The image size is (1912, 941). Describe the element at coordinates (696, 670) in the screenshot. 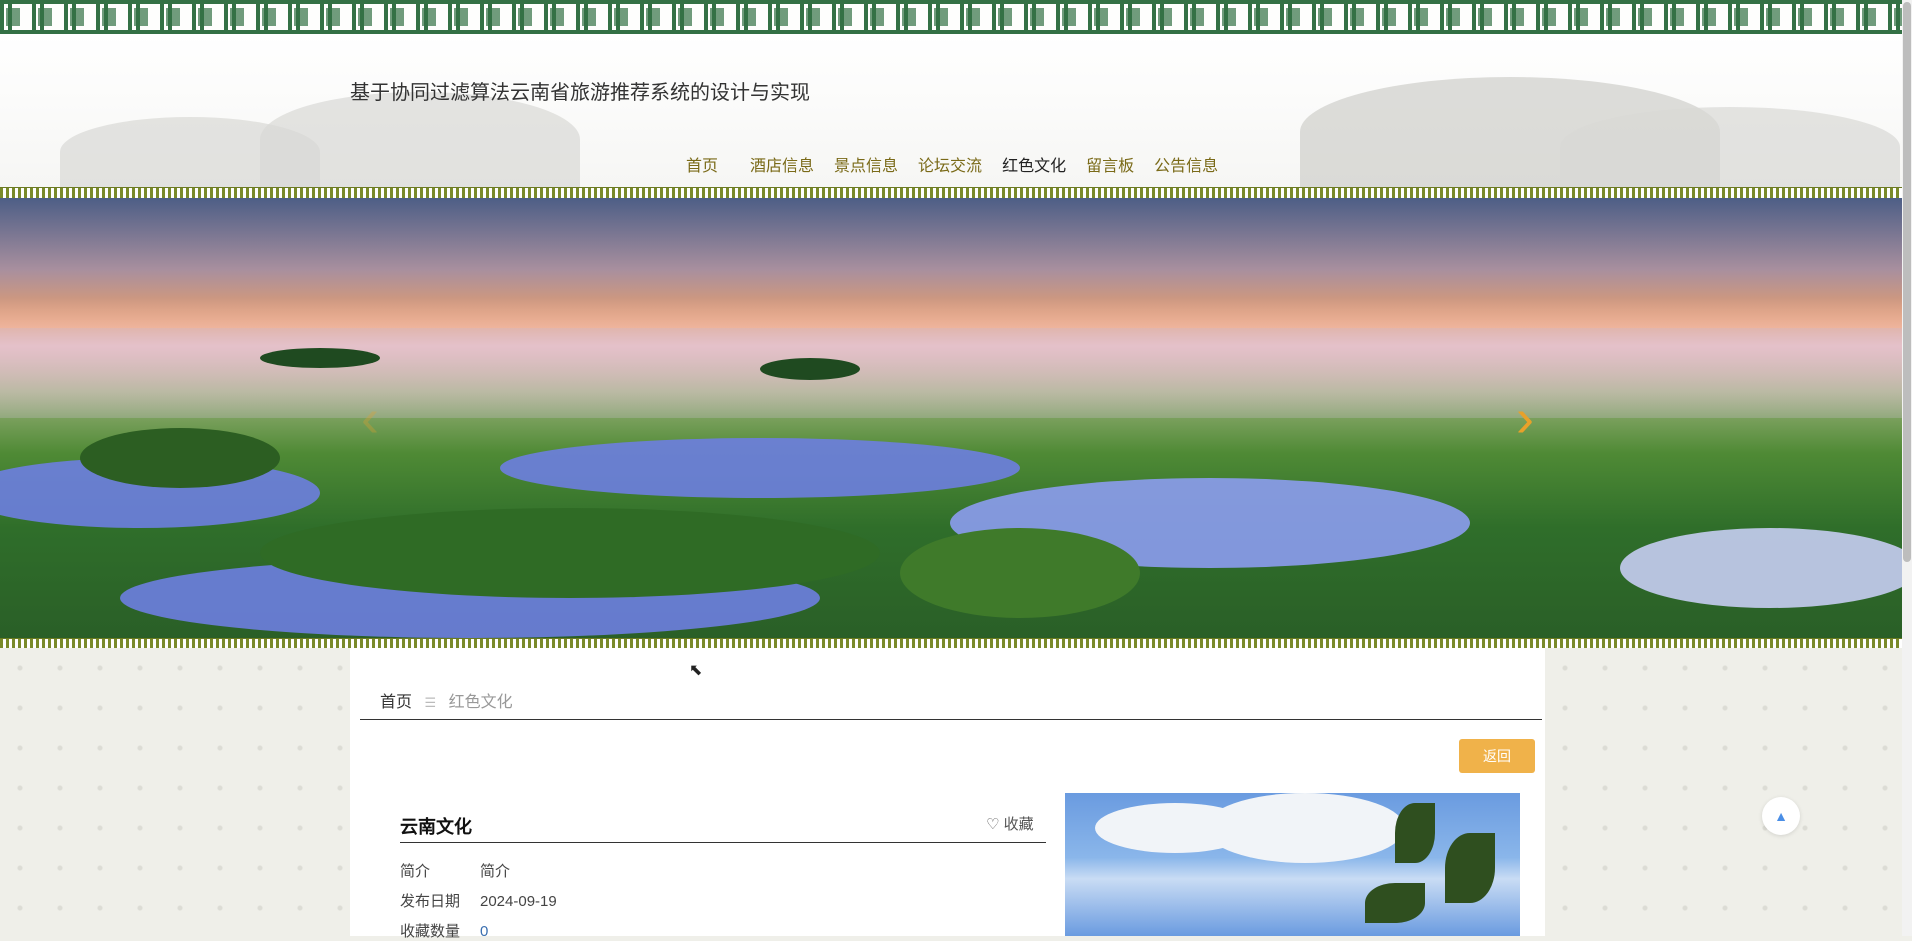

I see `mouse-cursor: ⬉` at that location.